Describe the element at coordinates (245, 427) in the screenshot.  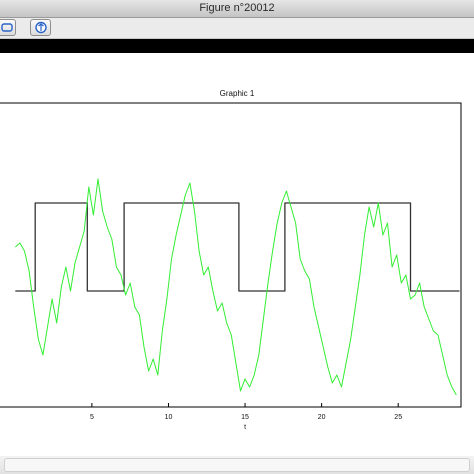
I see `x-axis-label: t` at that location.